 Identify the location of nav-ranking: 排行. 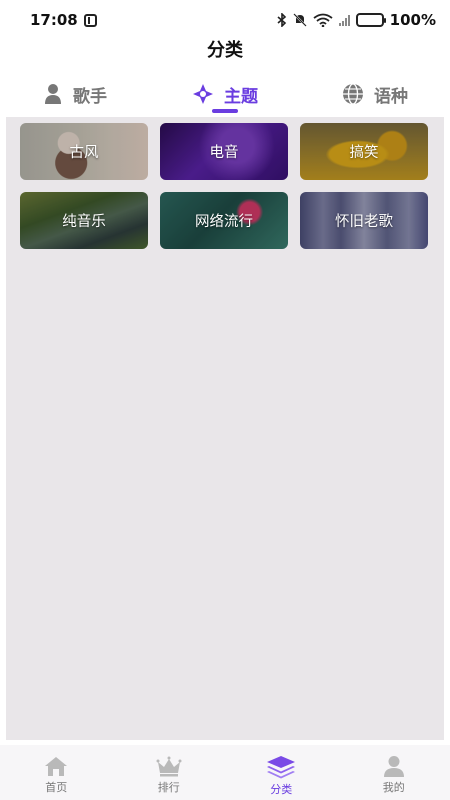
(169, 772).